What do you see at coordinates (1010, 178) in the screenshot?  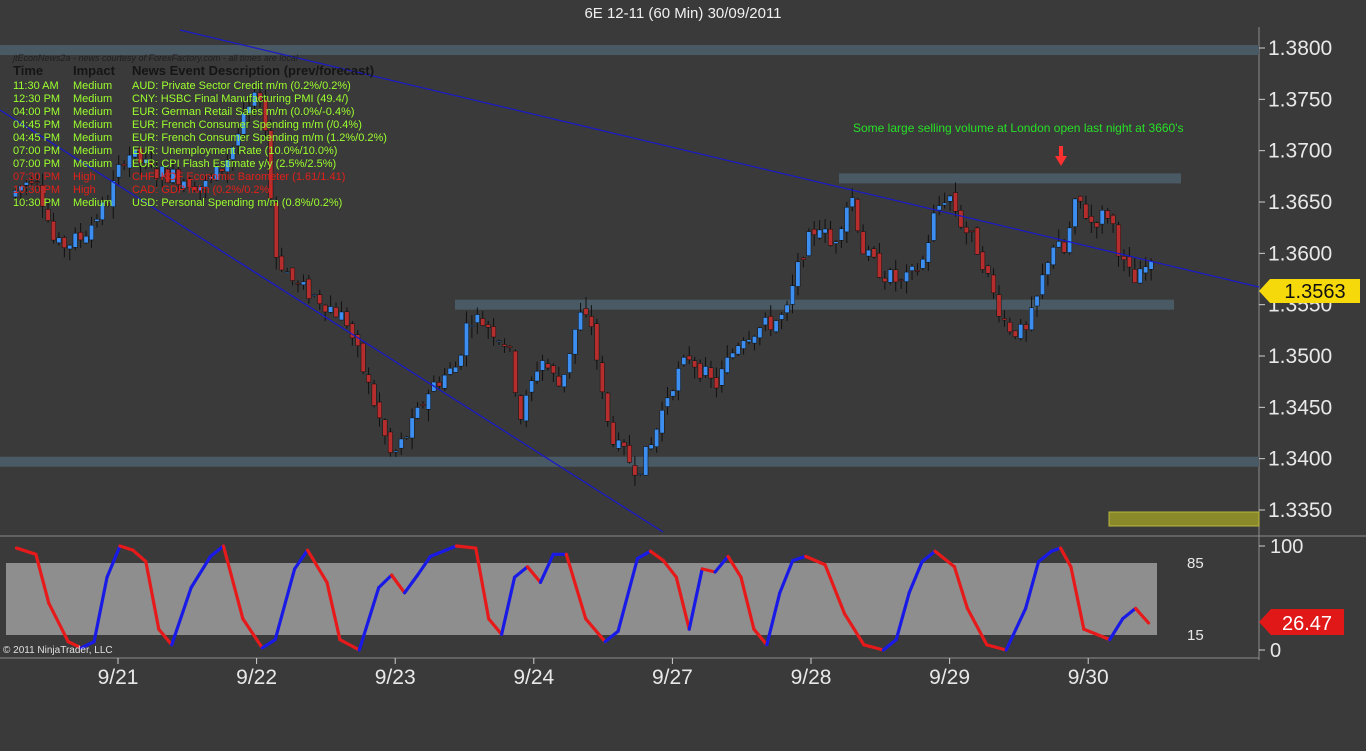 I see `zone-band` at bounding box center [1010, 178].